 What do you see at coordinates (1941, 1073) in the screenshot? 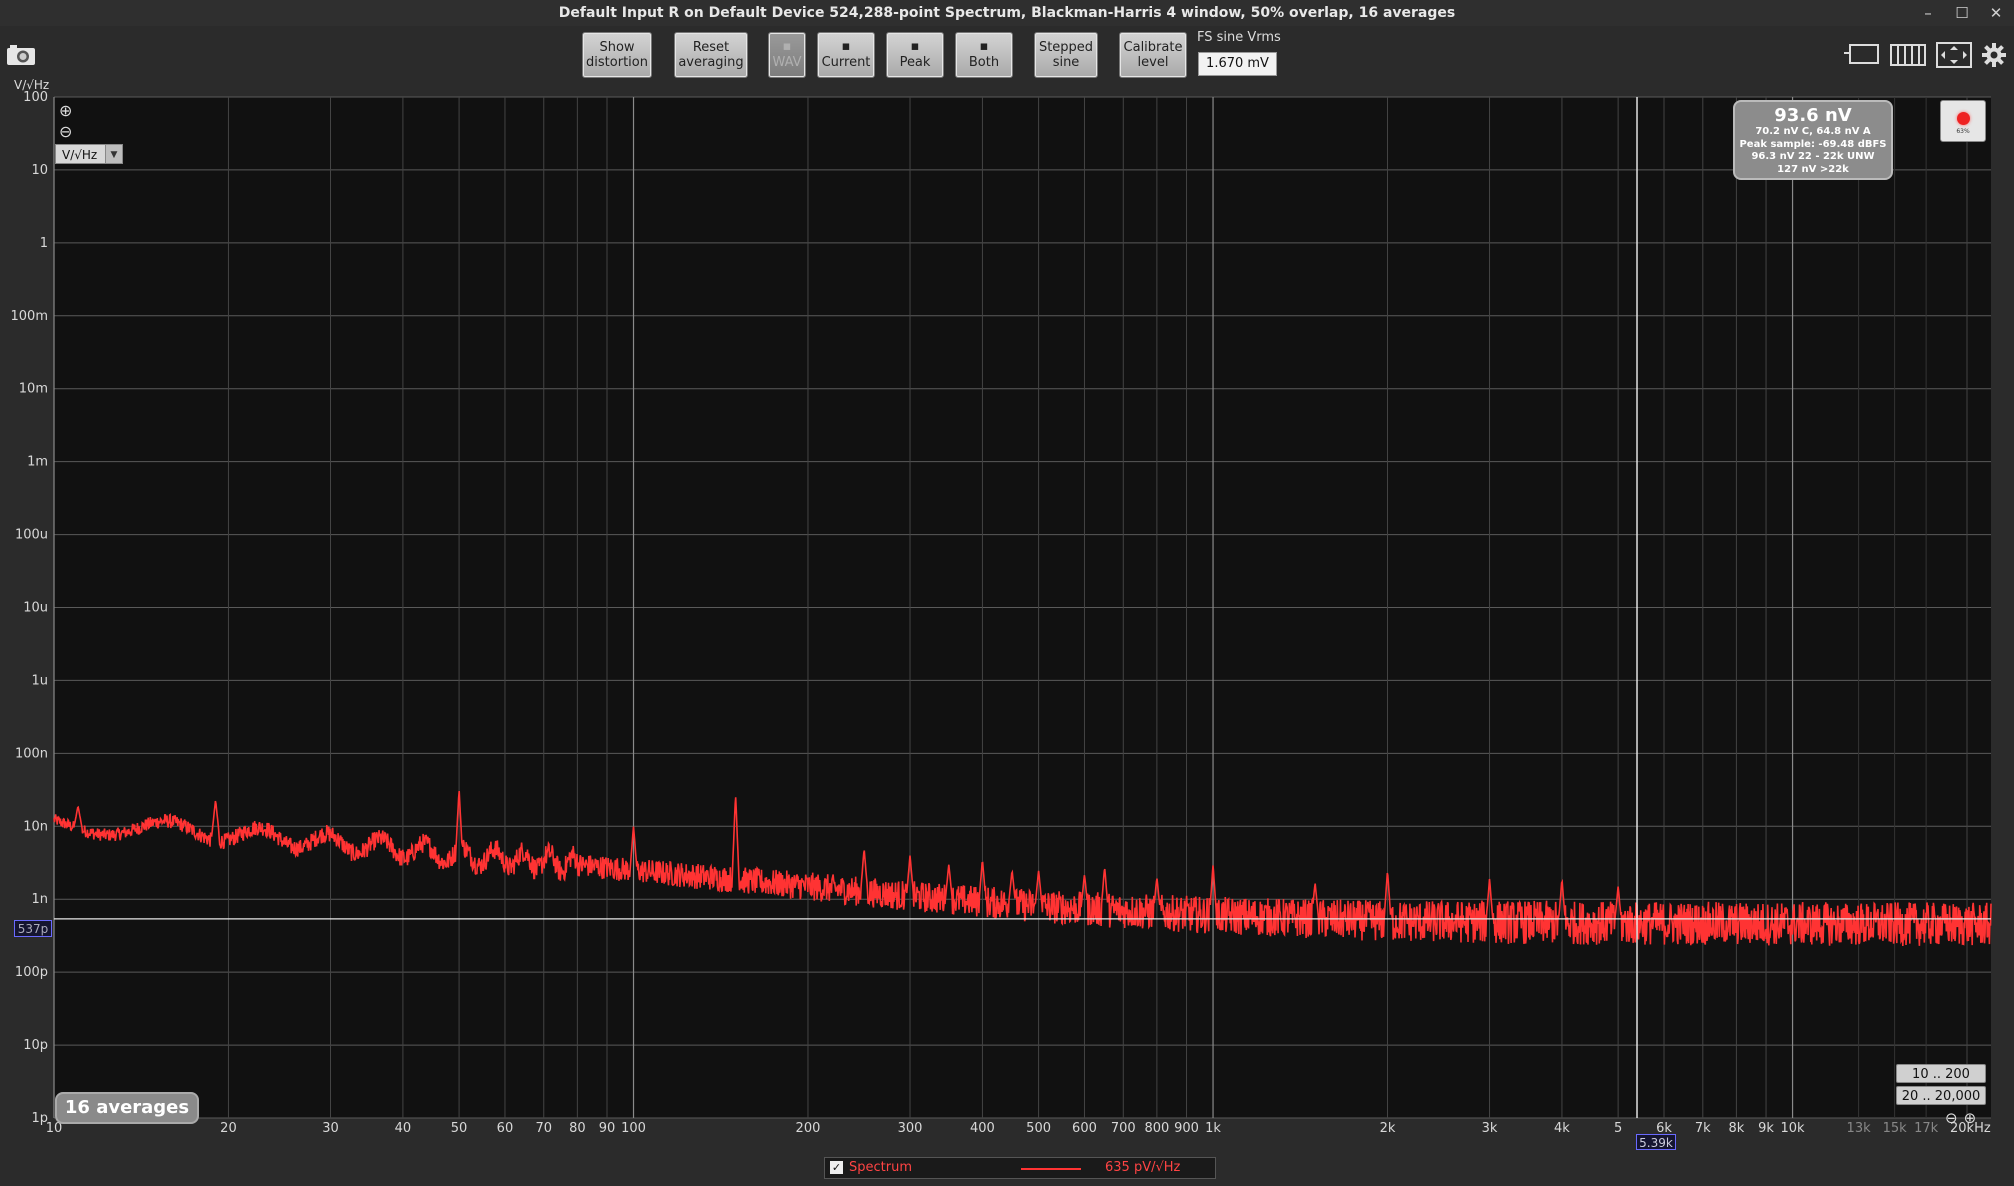
I see `range-10-200-button: 10 .. 200` at bounding box center [1941, 1073].